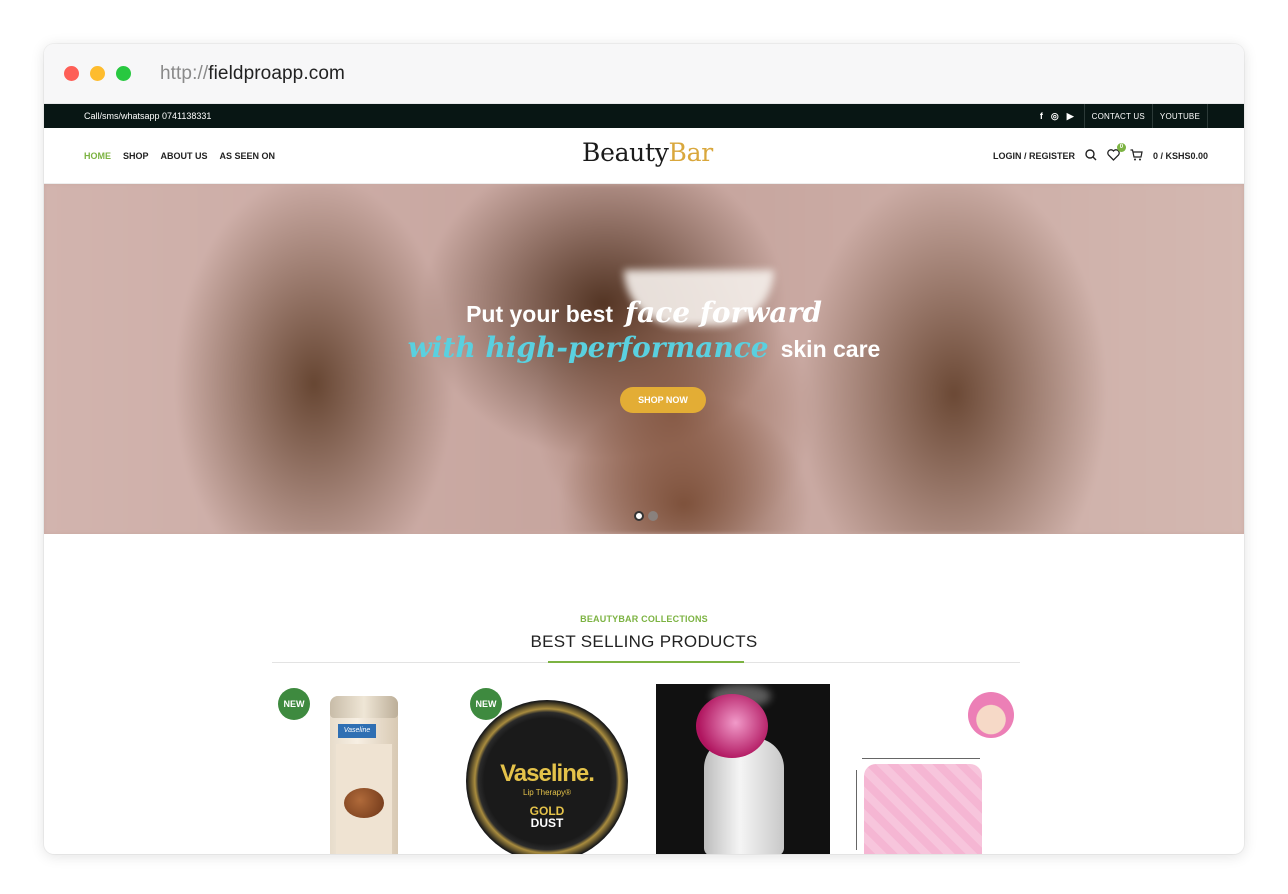  Describe the element at coordinates (248, 156) in the screenshot. I see `nav-as-seen-on: AS SEEN ON` at that location.